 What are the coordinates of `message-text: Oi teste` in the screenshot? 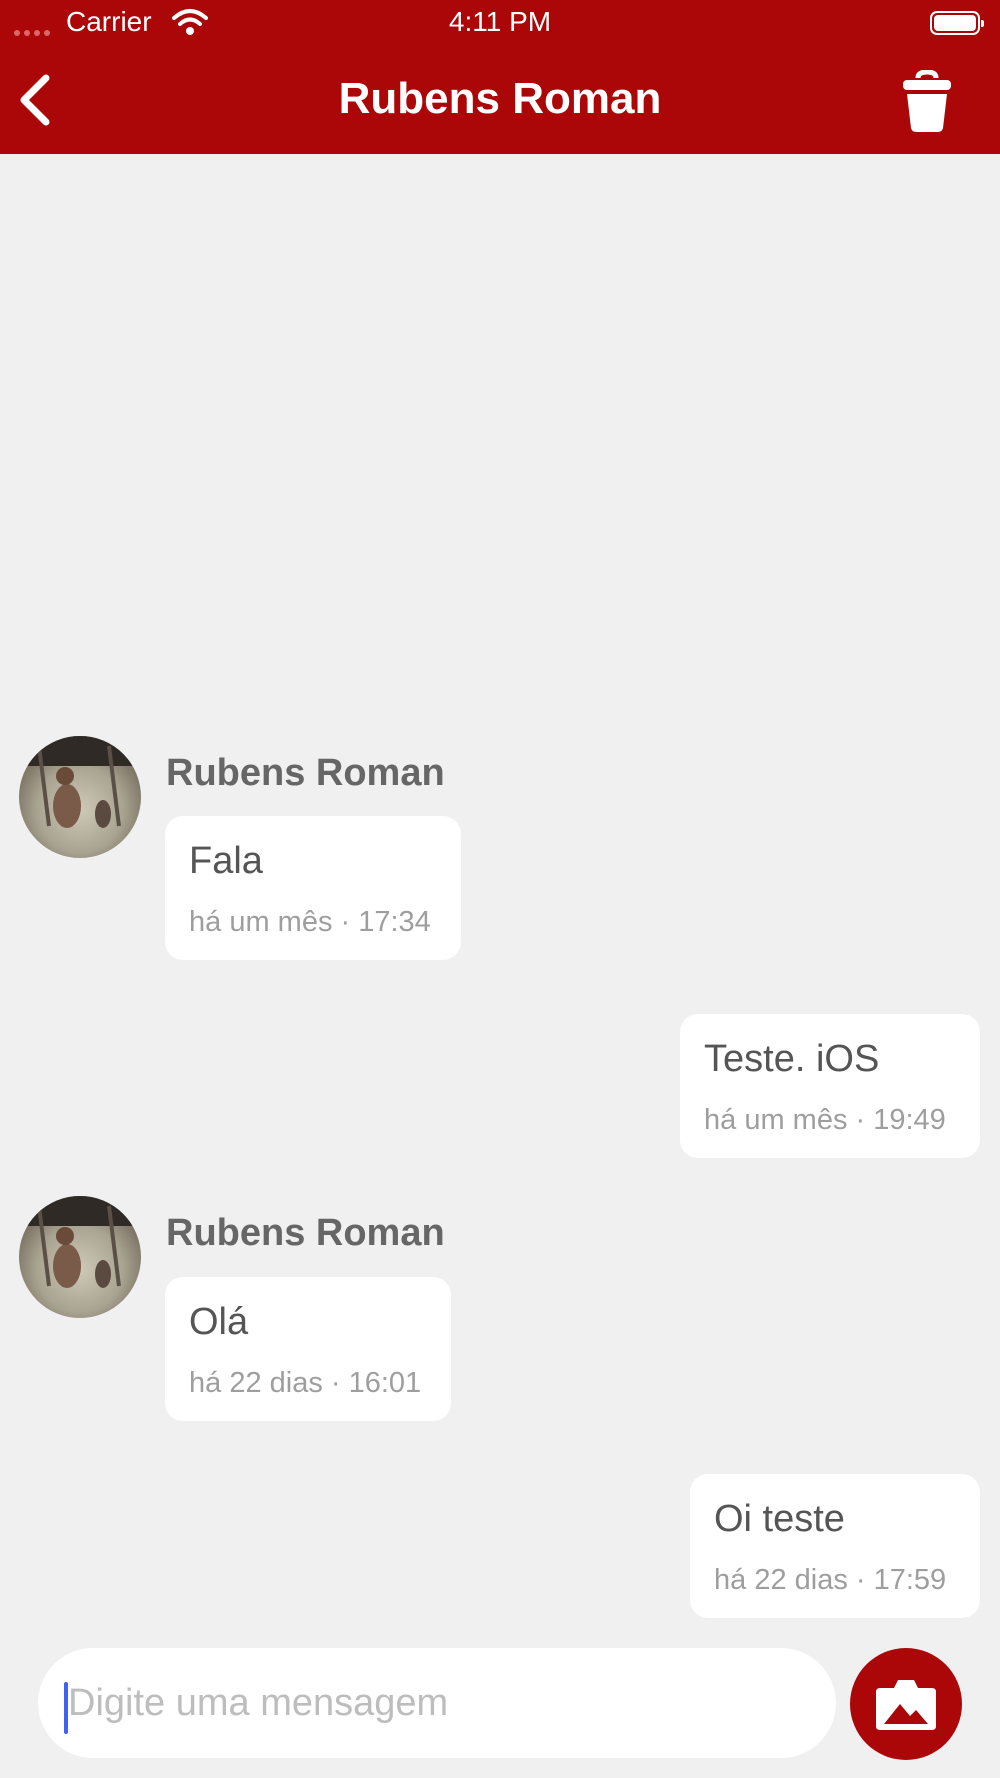 It's located at (779, 1519).